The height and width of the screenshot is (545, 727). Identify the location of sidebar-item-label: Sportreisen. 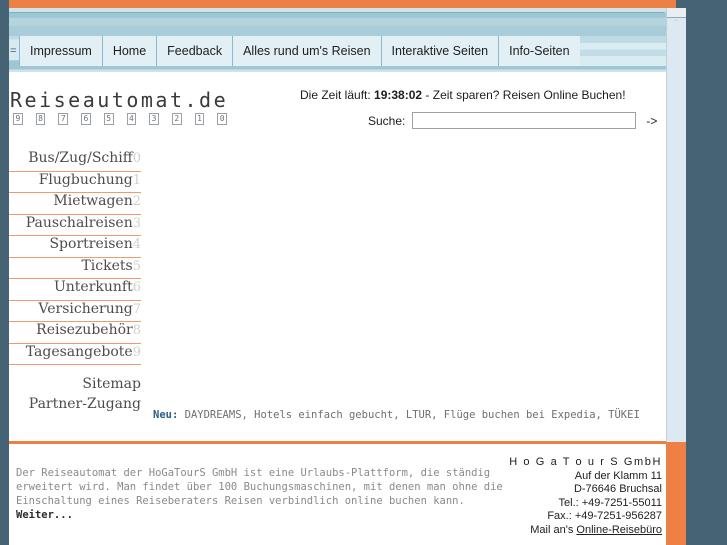
(91, 244).